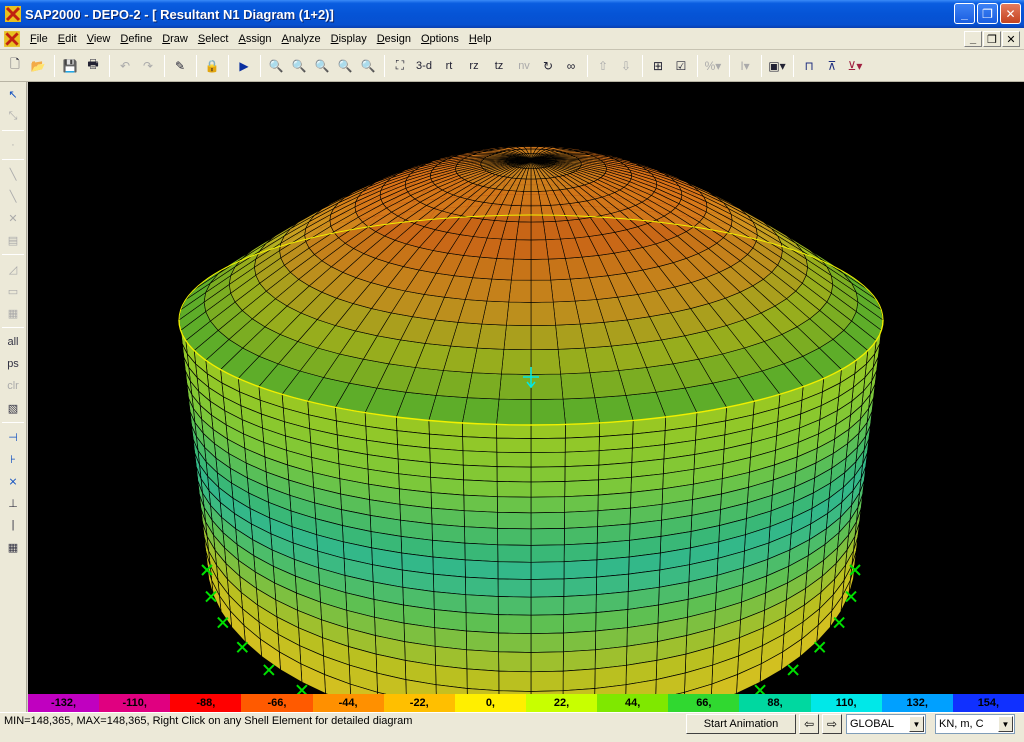 The image size is (1024, 742). I want to click on draw-brace-icon: ✕, so click(13, 218).